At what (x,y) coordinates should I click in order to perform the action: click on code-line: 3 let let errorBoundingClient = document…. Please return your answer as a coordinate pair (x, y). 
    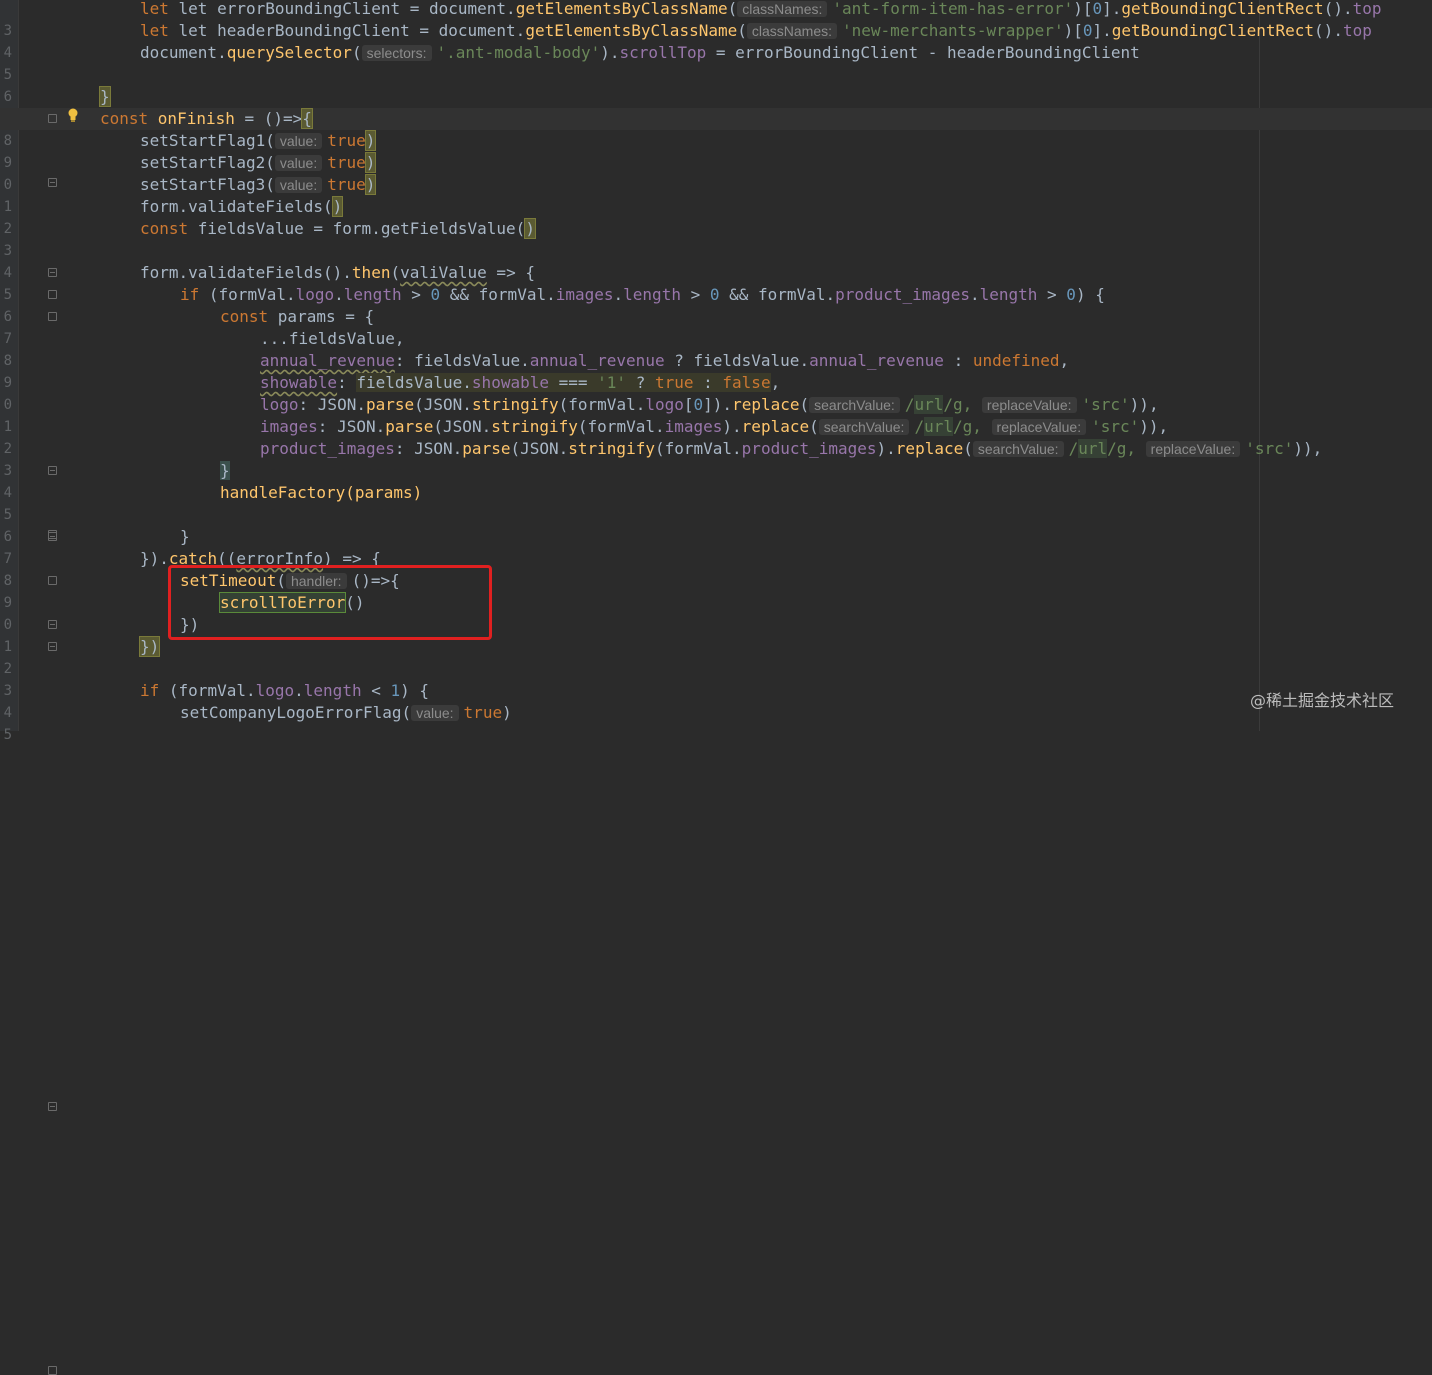
    Looking at the image, I should click on (716, 19).